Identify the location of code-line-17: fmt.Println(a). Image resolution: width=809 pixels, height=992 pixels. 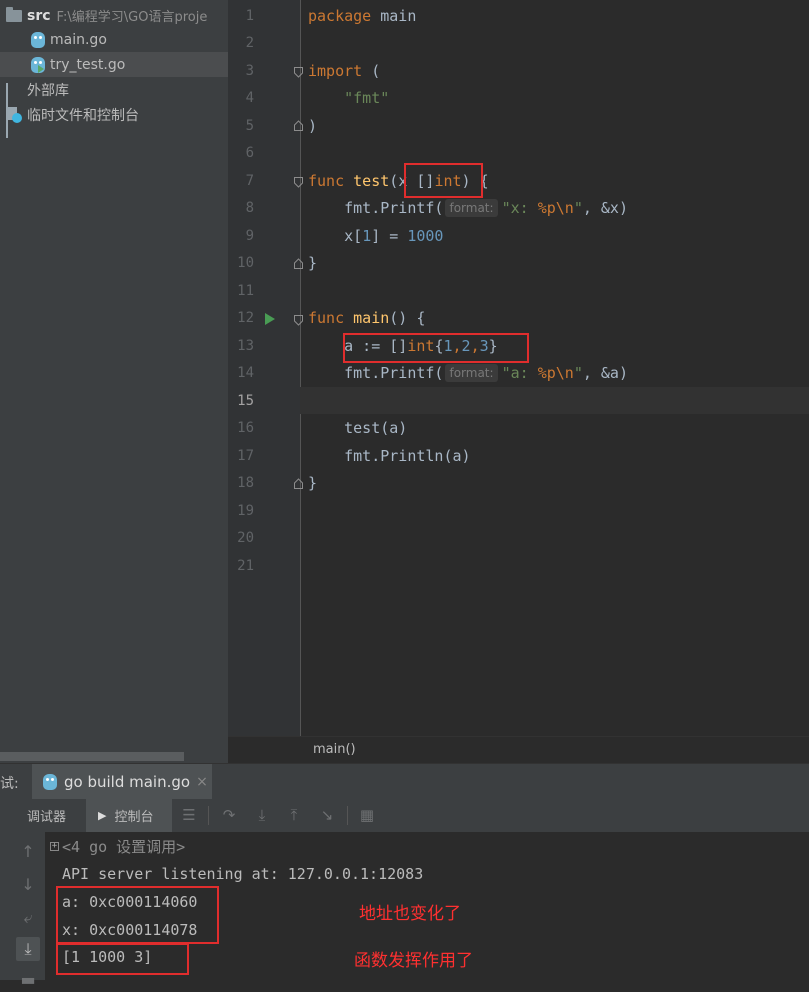
(407, 456).